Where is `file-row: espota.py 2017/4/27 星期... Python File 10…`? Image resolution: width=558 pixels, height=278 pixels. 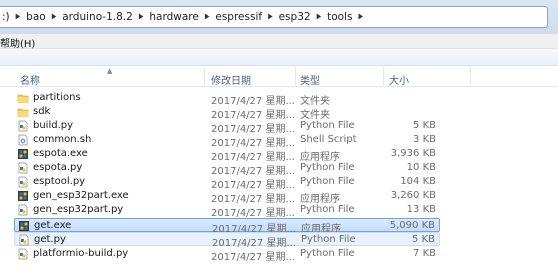 file-row: espota.py 2017/4/27 星期... Python File 10… is located at coordinates (227, 169).